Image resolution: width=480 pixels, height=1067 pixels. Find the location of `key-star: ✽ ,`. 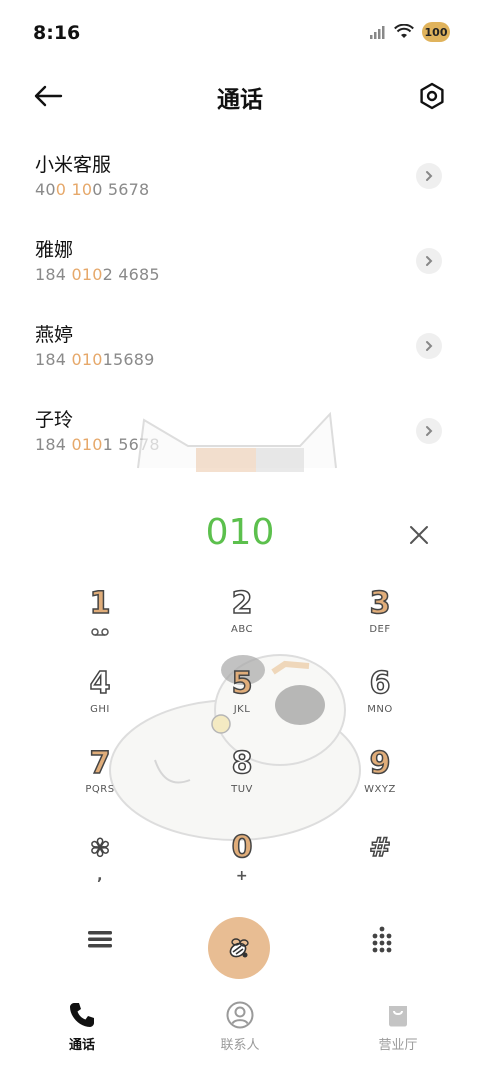

key-star: ✽ , is located at coordinates (100, 865).